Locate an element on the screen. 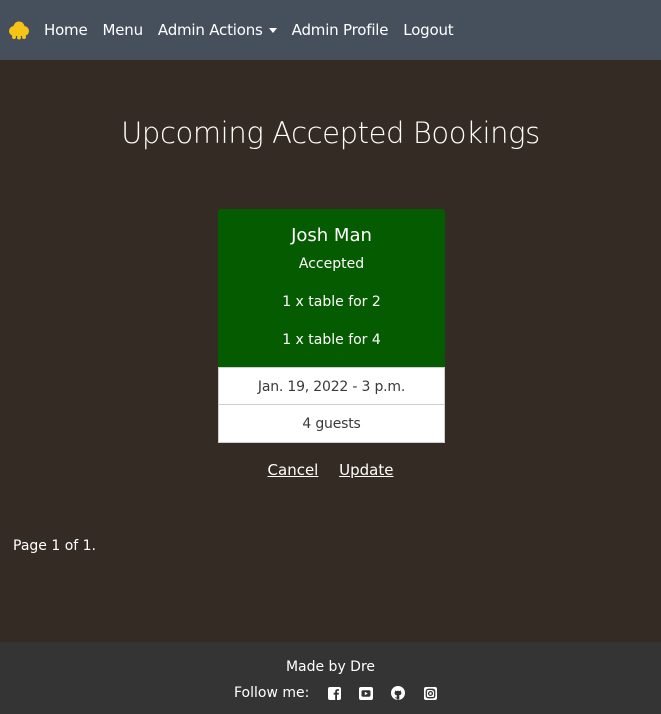 This screenshot has height=714, width=661. instagram-icon is located at coordinates (430, 693).